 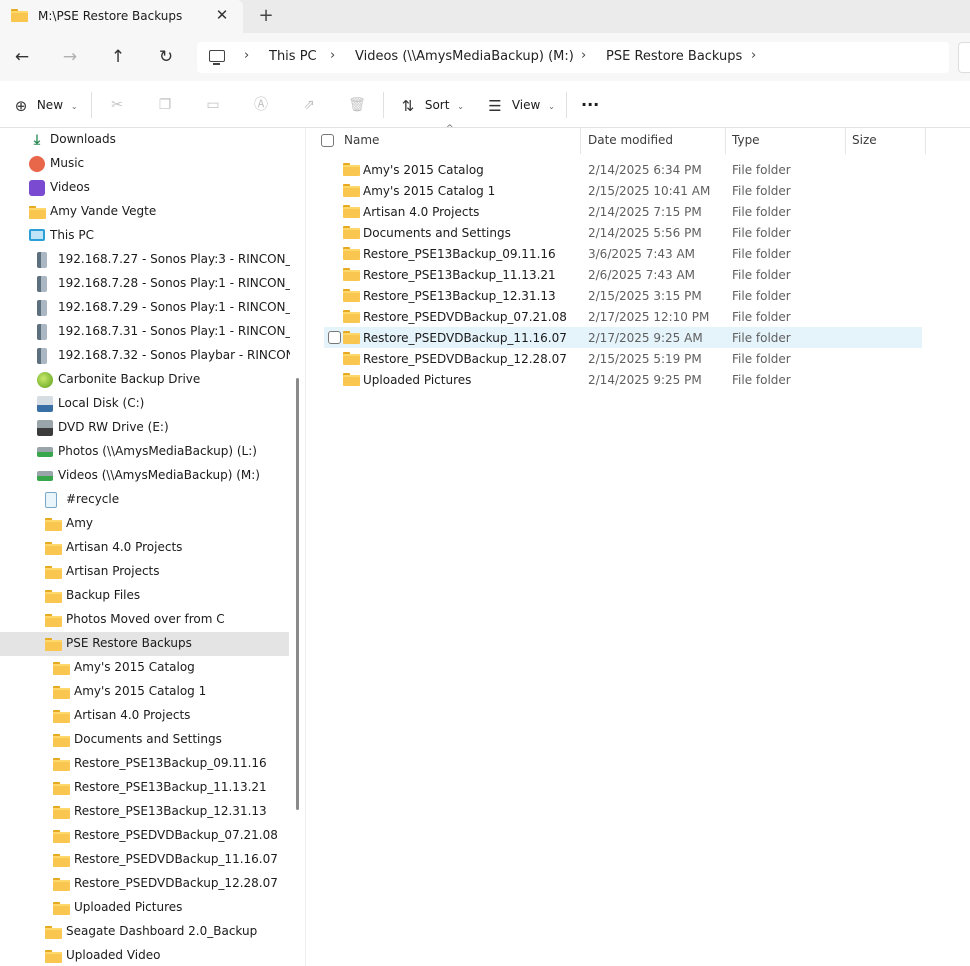 What do you see at coordinates (361, 140) in the screenshot?
I see `column-header-name: Name` at bounding box center [361, 140].